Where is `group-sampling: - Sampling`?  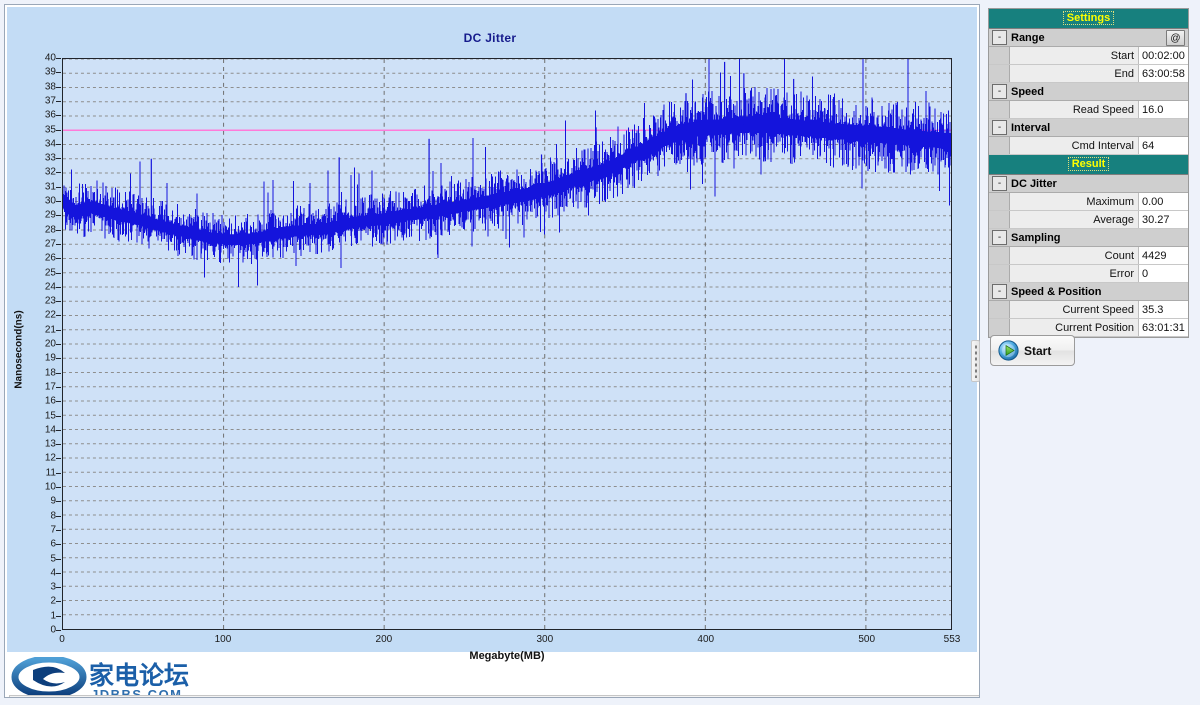 group-sampling: - Sampling is located at coordinates (1088, 238).